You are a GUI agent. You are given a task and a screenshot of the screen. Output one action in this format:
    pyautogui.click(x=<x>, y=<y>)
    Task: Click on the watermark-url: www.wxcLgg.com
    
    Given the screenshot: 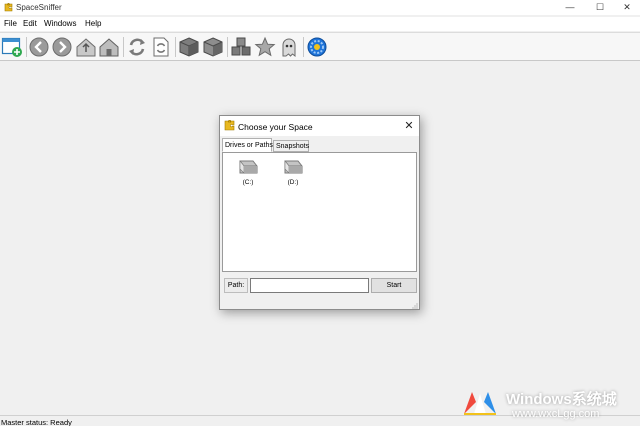 What is the action you would take?
    pyautogui.click(x=556, y=414)
    